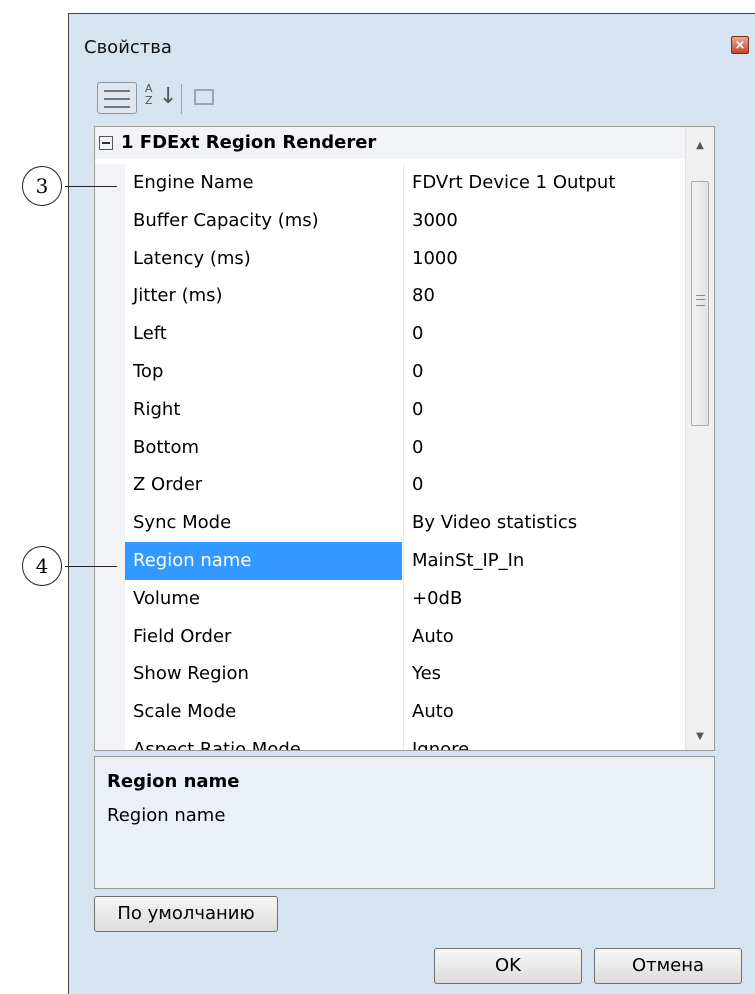 The height and width of the screenshot is (994, 755). I want to click on property-name: Scale Mode, so click(185, 712).